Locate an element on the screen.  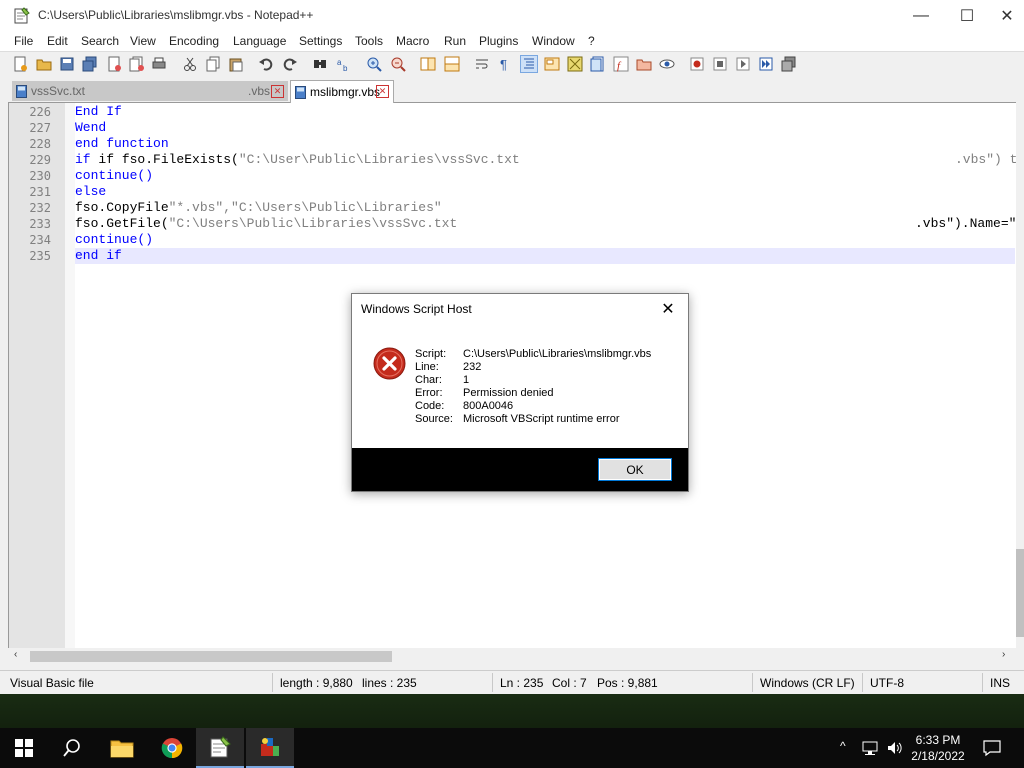
cut-icon is located at coordinates (190, 64).